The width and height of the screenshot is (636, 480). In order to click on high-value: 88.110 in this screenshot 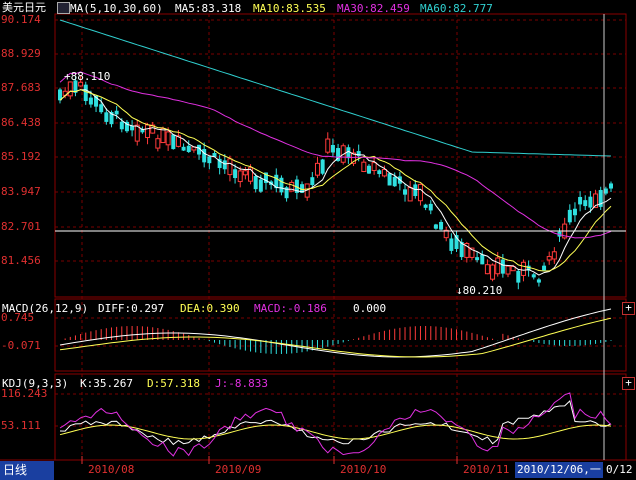, I will do `click(90, 76)`.